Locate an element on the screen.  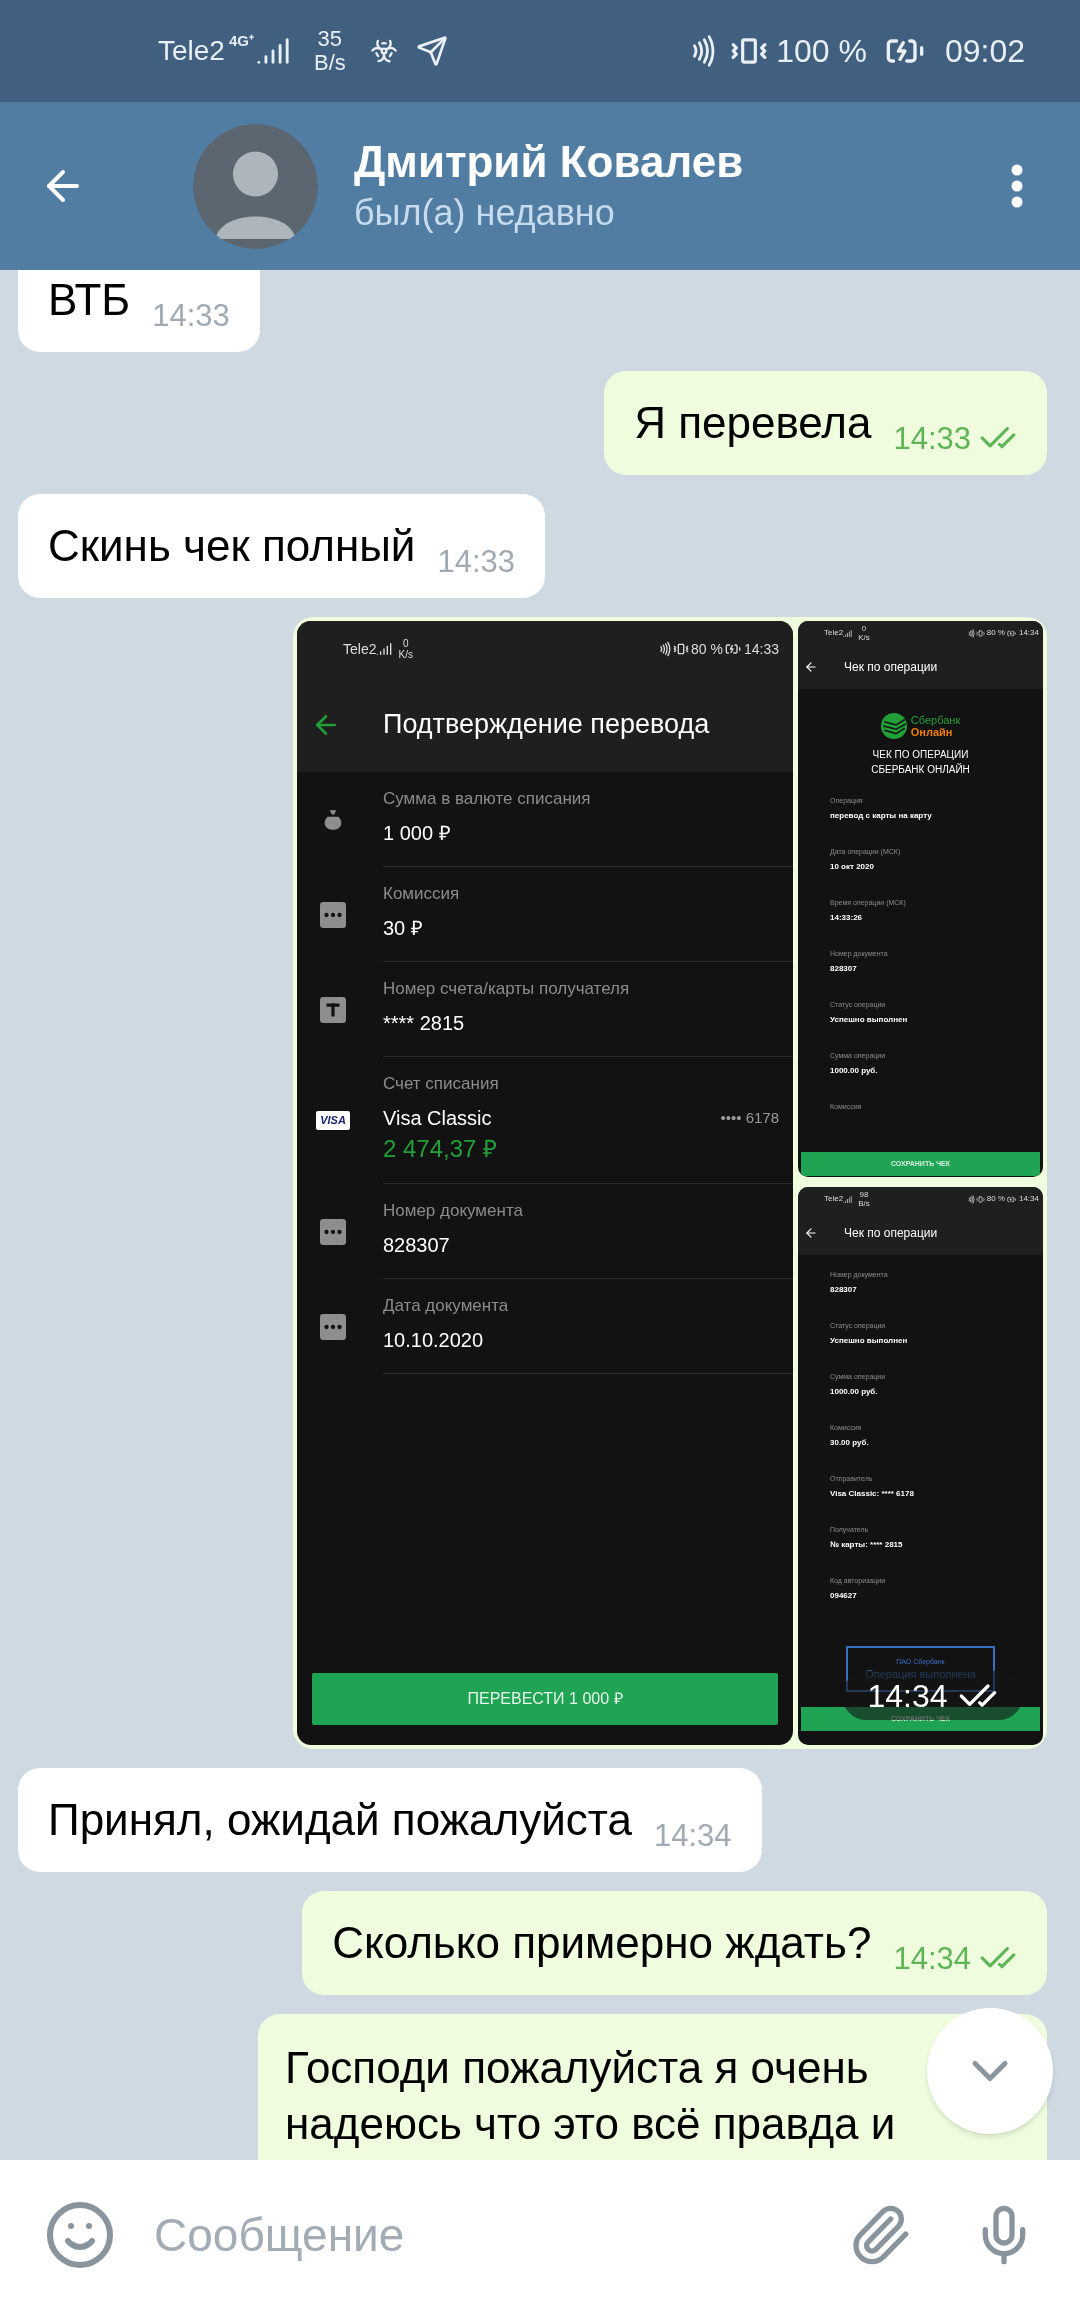
field-value: **** 2815 is located at coordinates (424, 1023).